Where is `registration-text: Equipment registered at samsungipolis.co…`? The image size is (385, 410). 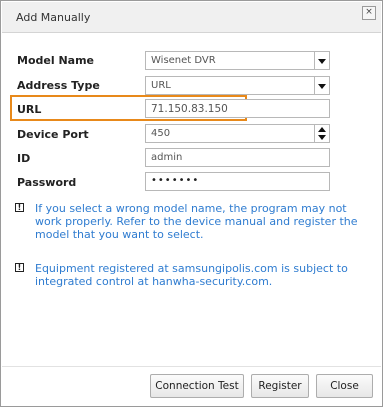
registration-text: Equipment registered at samsungipolis.co… is located at coordinates (191, 275).